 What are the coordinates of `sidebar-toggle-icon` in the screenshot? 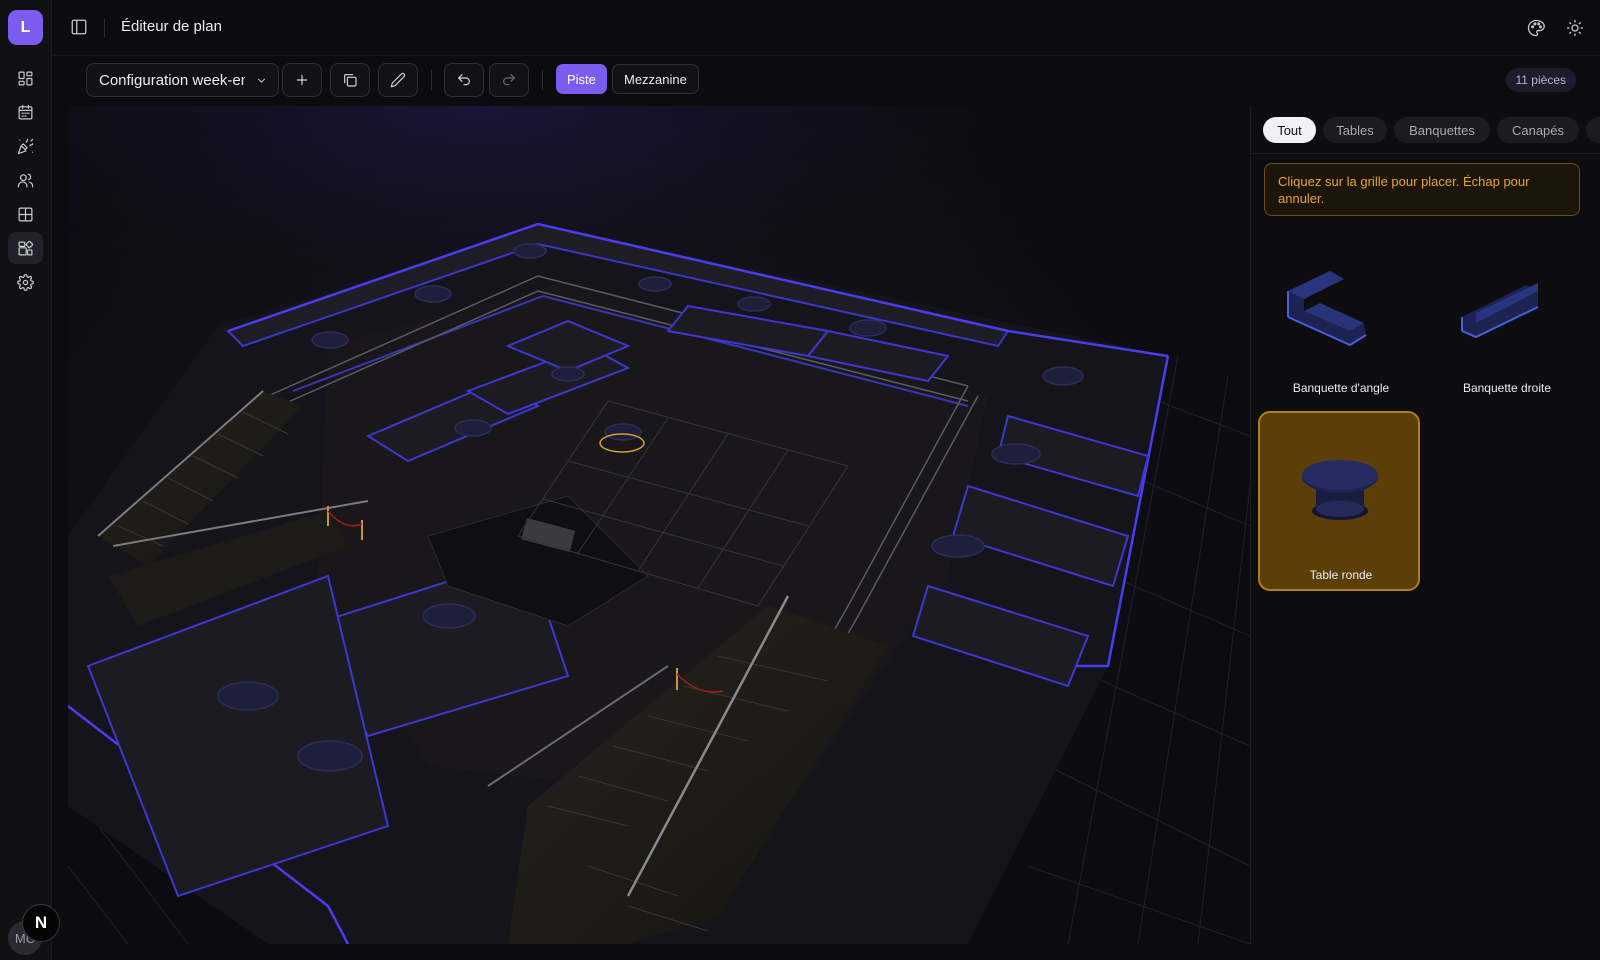 It's located at (79, 27).